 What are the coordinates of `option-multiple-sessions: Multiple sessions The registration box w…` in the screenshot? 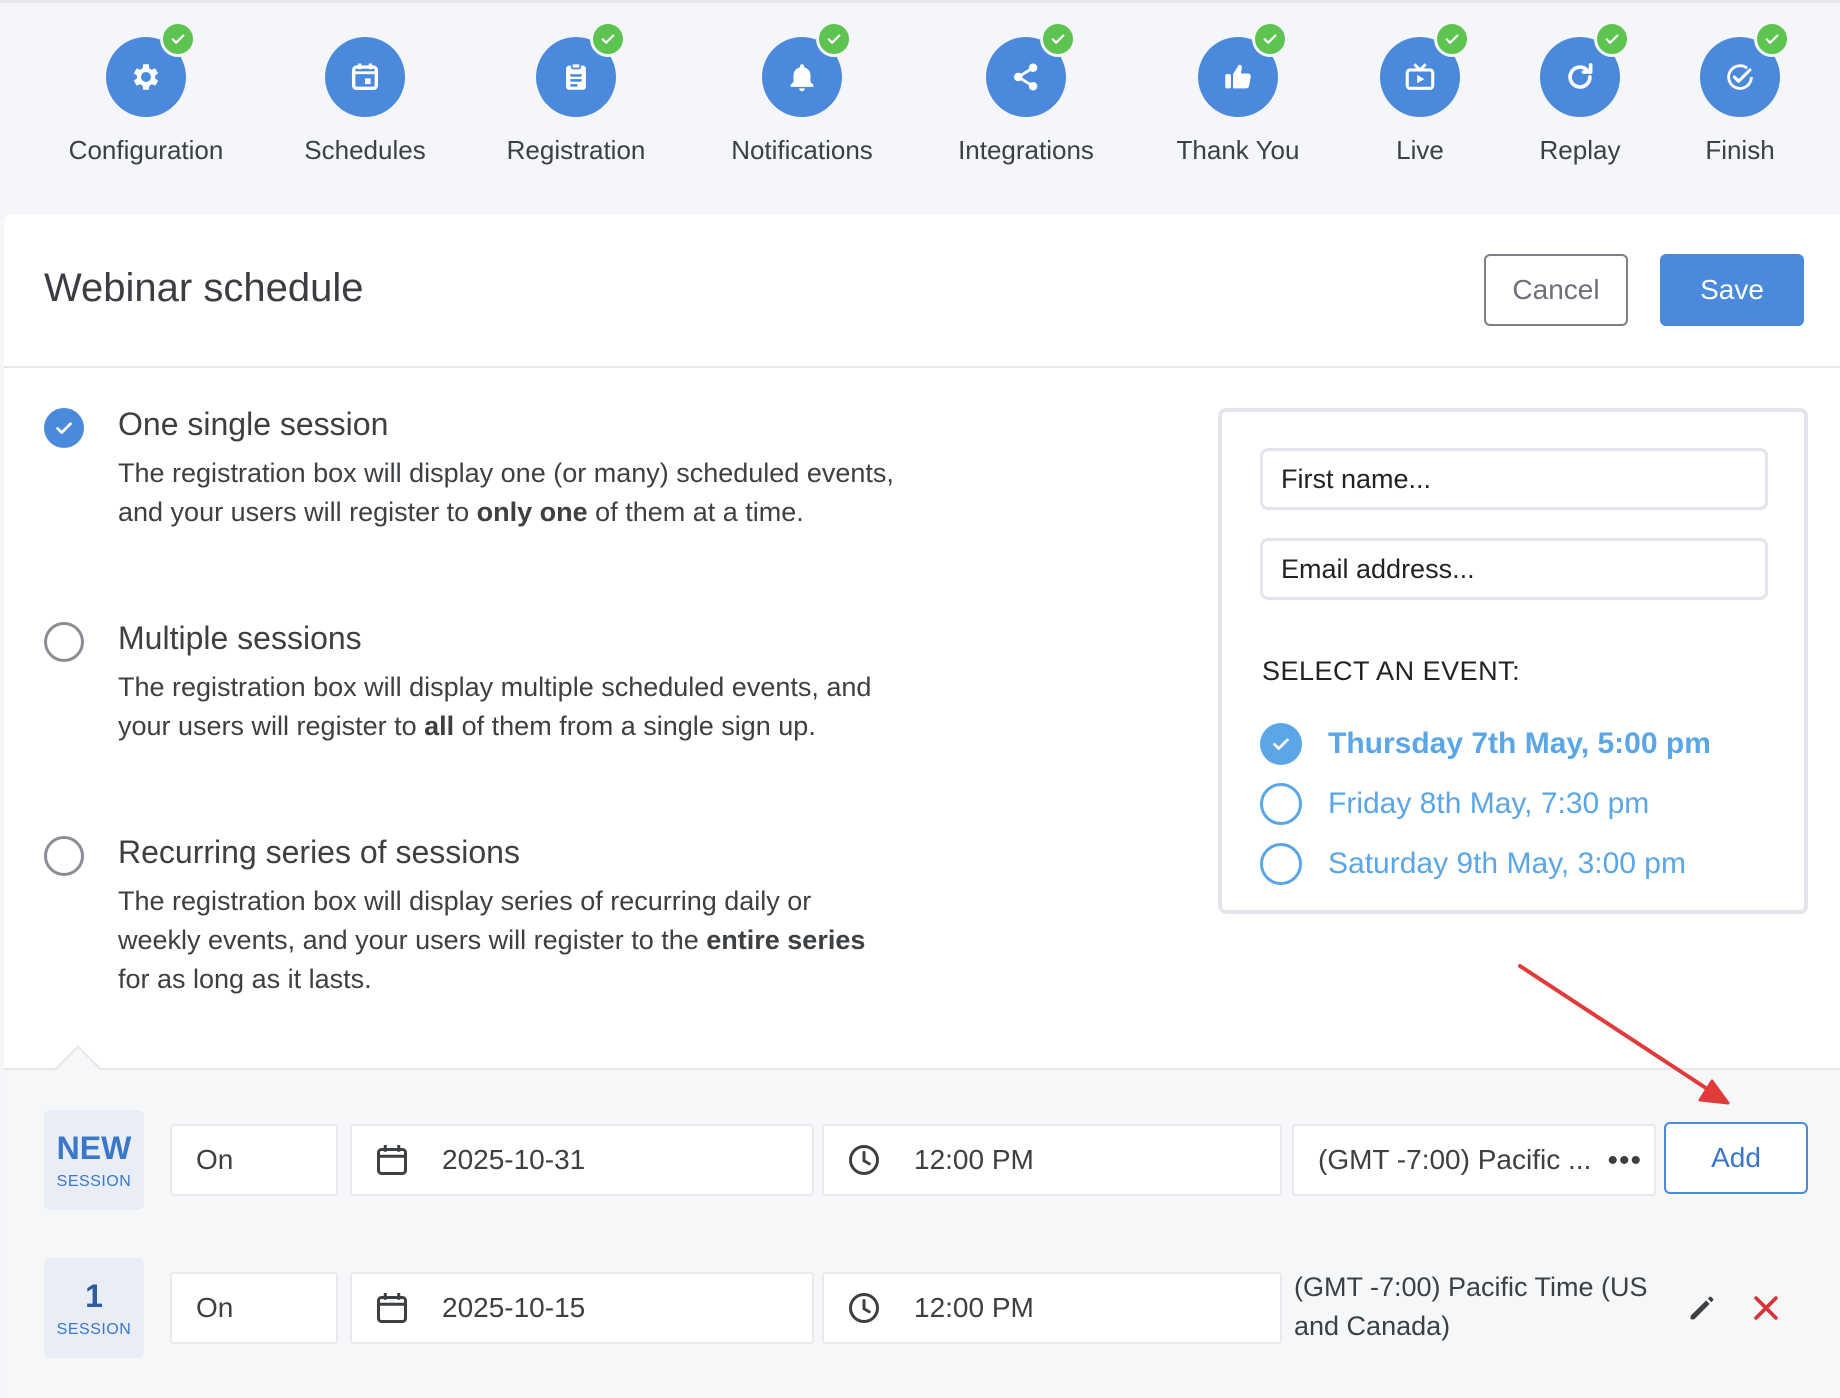 It's located at (474, 695).